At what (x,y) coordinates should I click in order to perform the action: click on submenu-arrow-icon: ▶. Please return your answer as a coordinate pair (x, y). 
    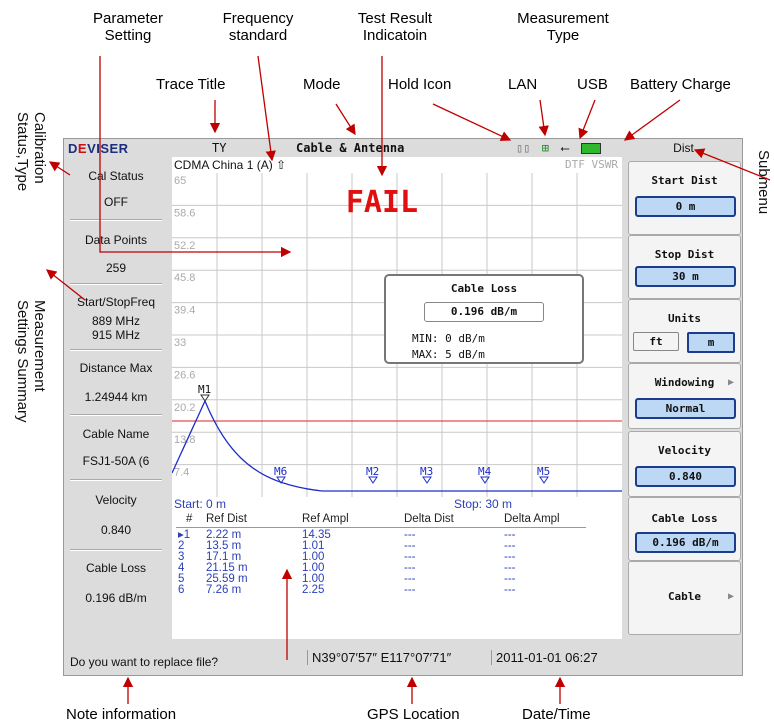
    Looking at the image, I should click on (730, 382).